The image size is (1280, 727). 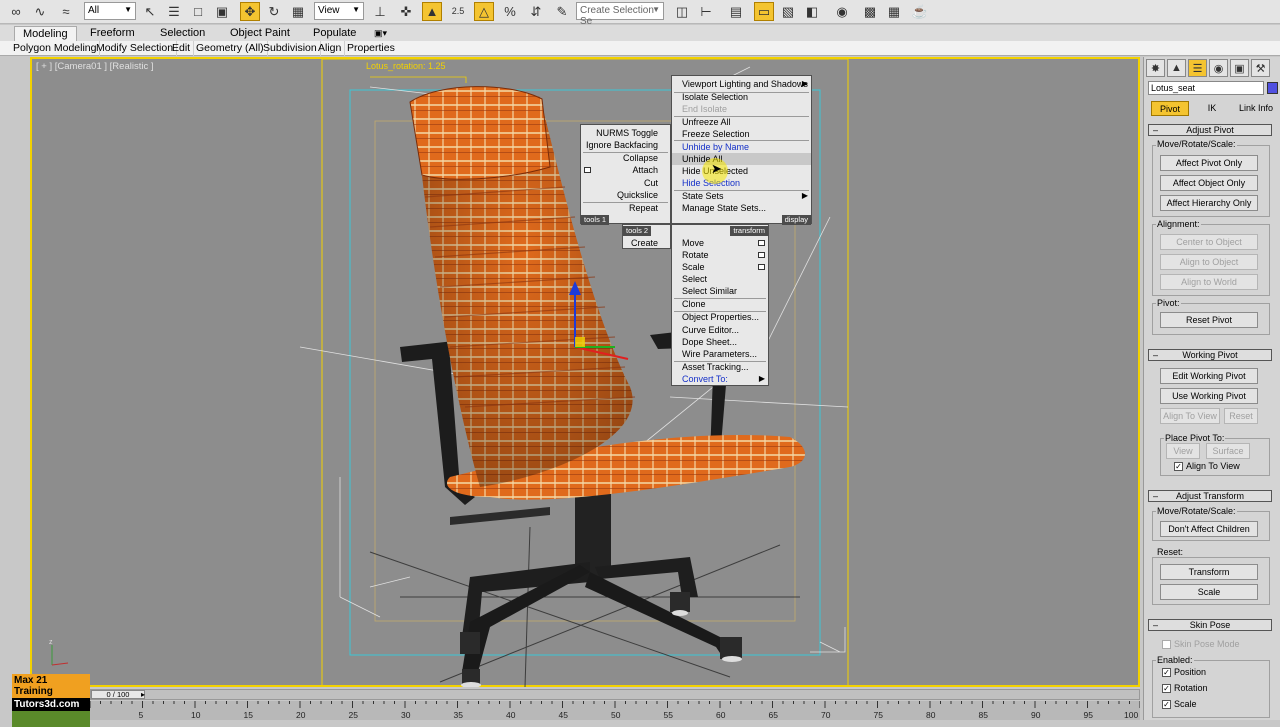 I want to click on menu-item-convert-to: Convert To: ▶, so click(x=720, y=379).